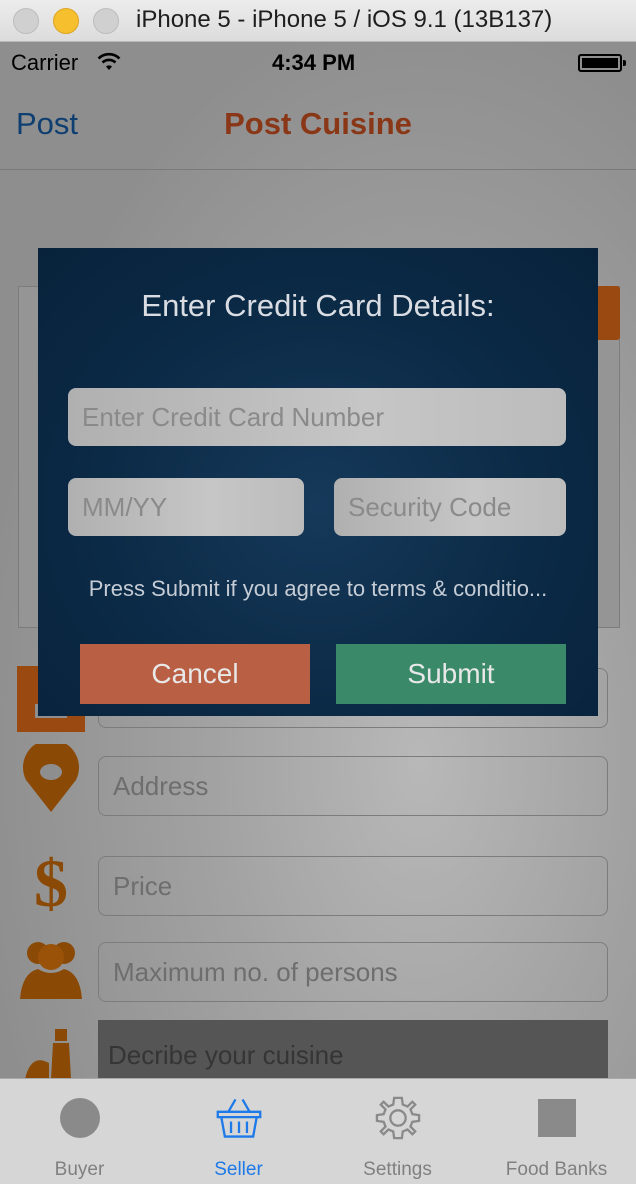 The height and width of the screenshot is (1184, 636). What do you see at coordinates (106, 21) in the screenshot?
I see `window-zoom-button` at bounding box center [106, 21].